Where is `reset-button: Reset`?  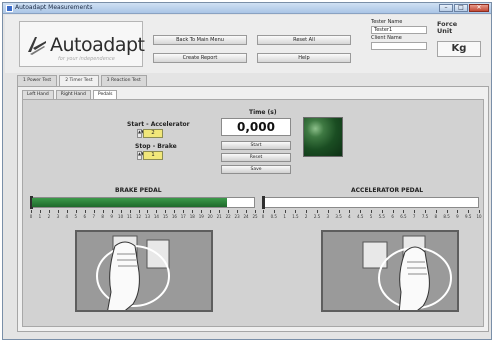 reset-button: Reset is located at coordinates (256, 157).